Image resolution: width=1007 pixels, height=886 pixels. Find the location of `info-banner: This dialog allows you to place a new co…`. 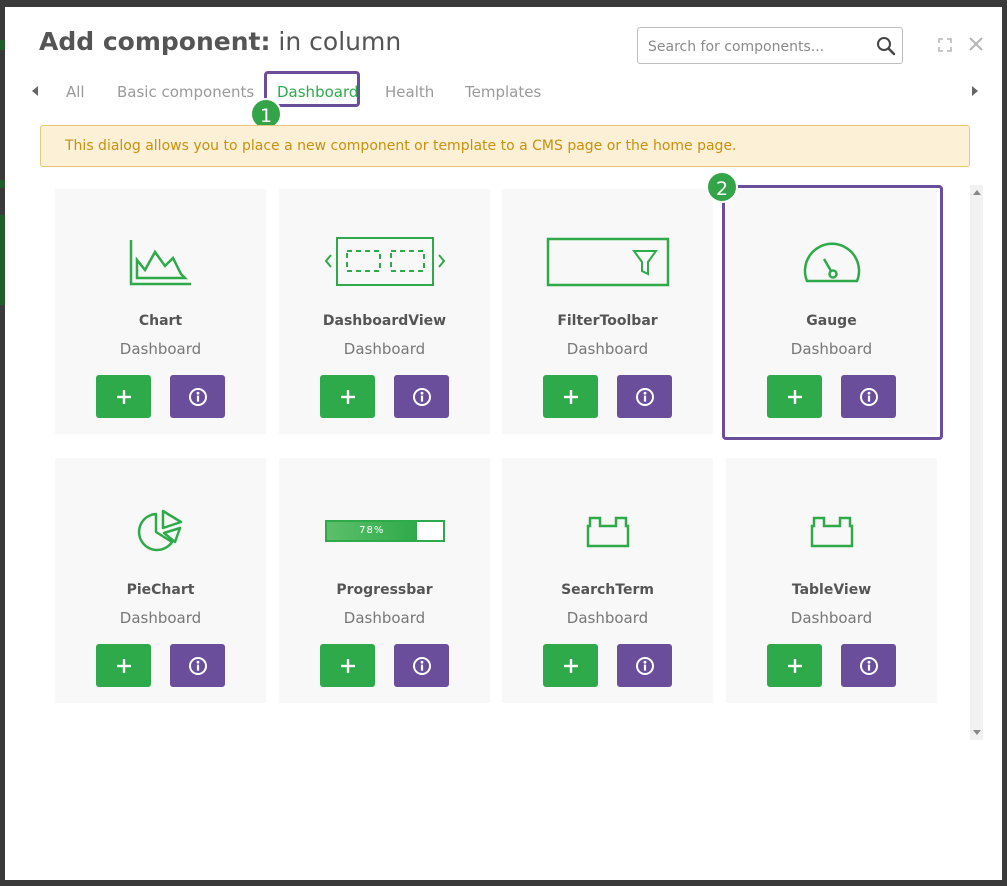

info-banner: This dialog allows you to place a new co… is located at coordinates (505, 146).